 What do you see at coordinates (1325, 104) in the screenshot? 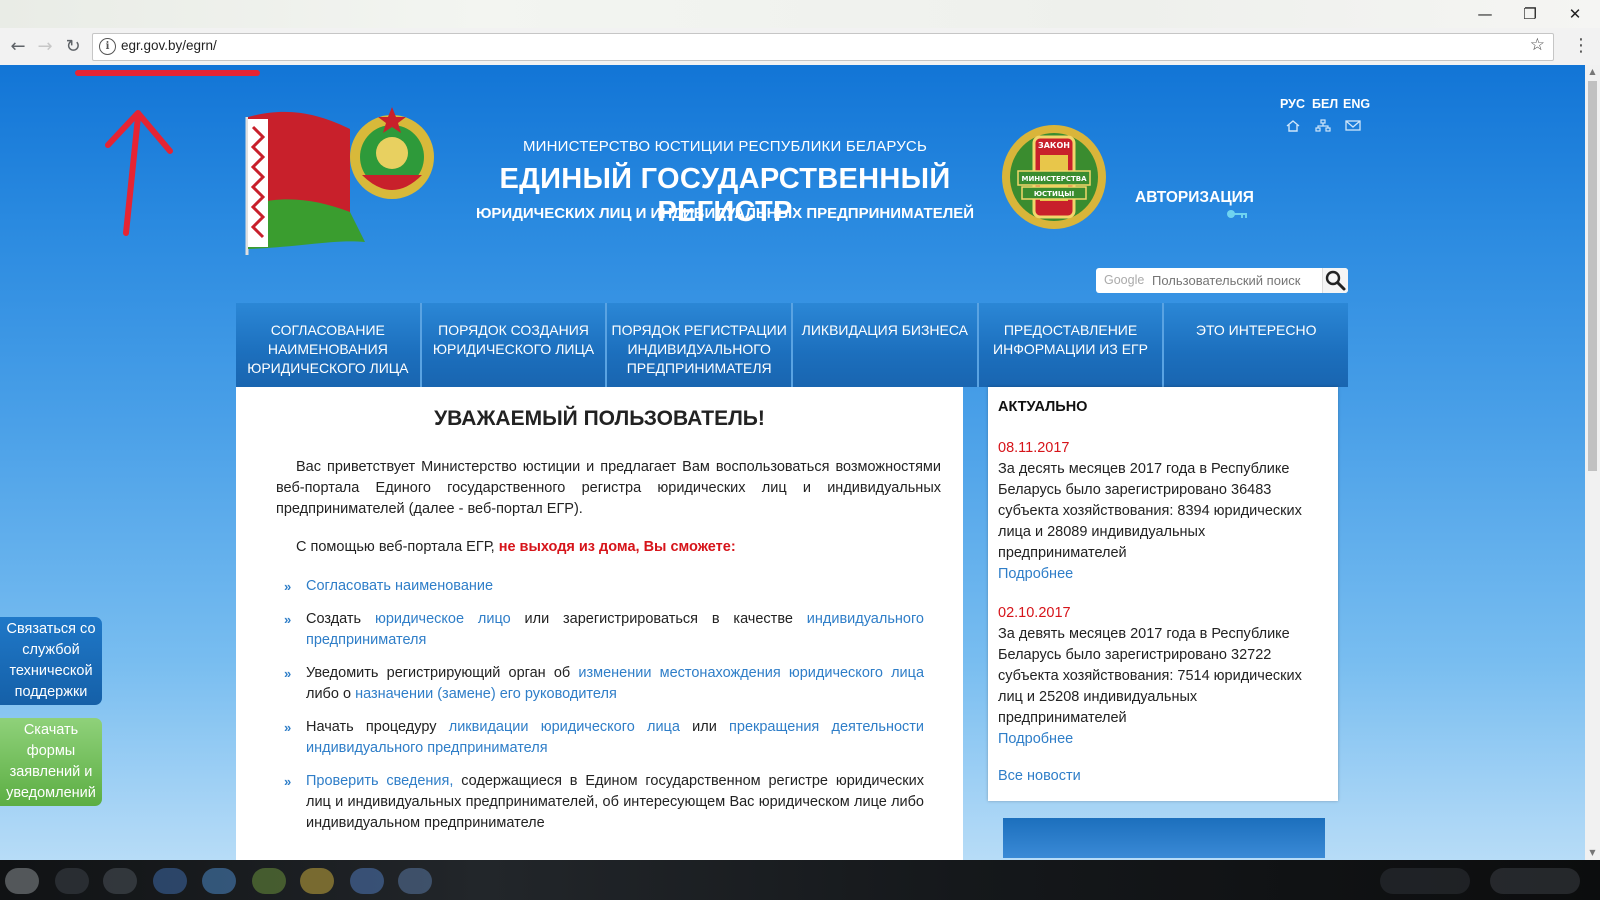
I see `lang-bel: БЕЛ` at bounding box center [1325, 104].